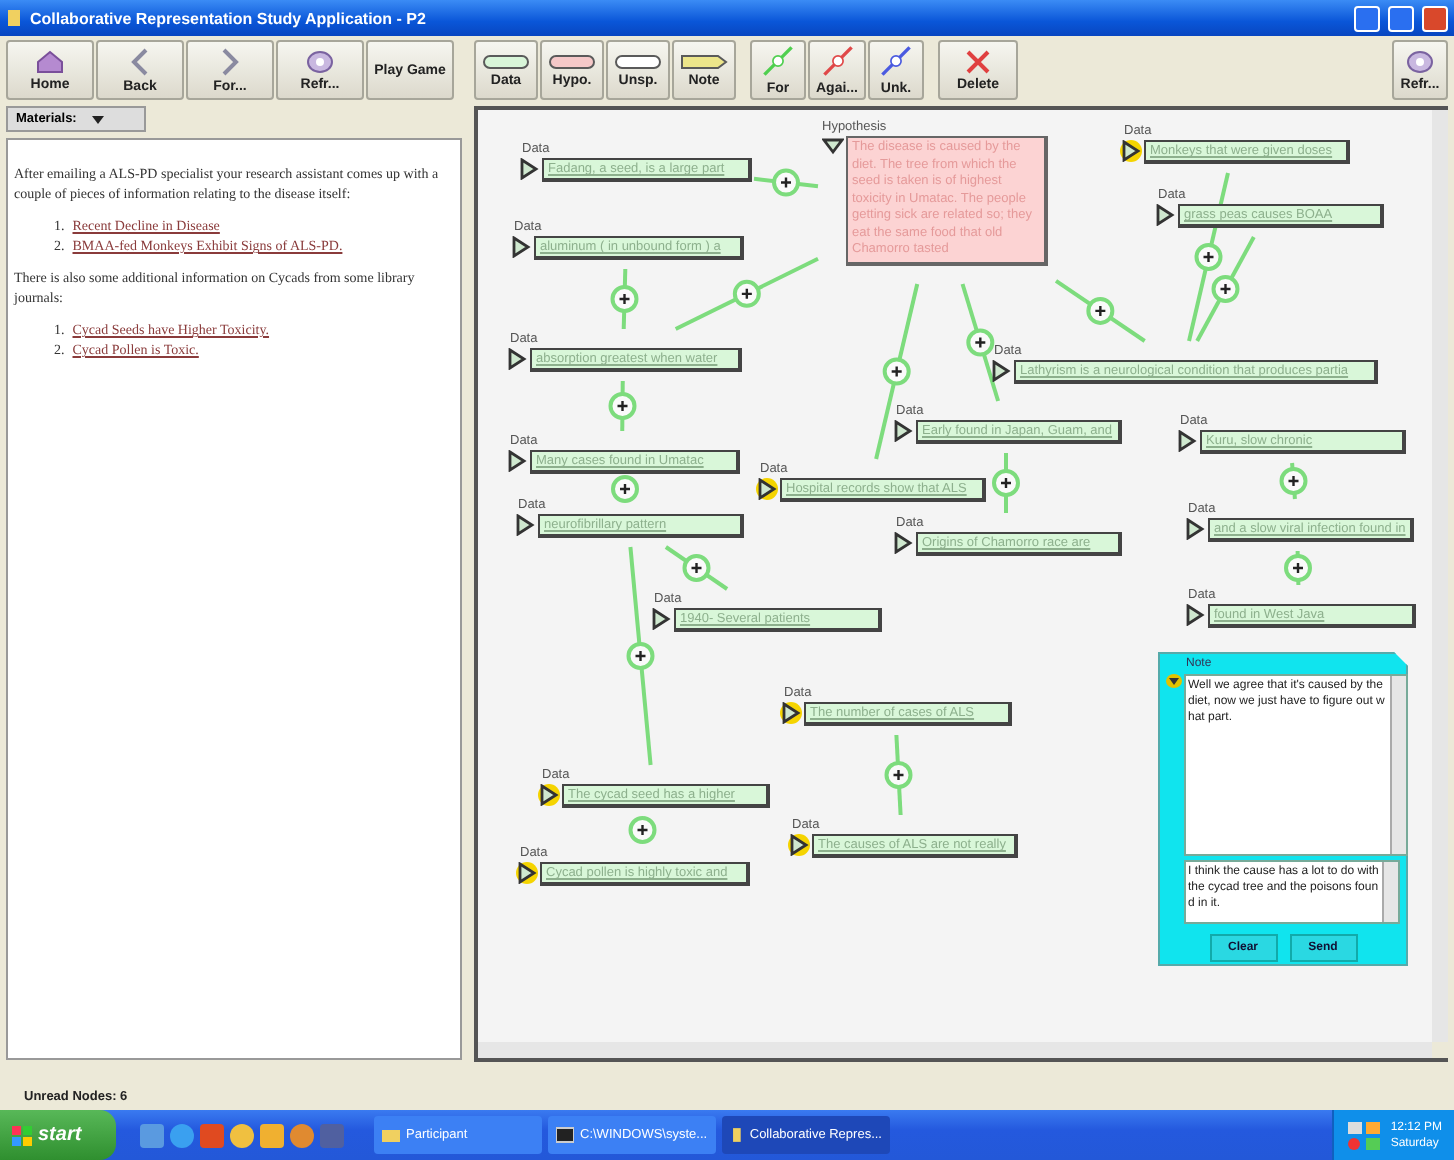  I want to click on close-button, so click(1435, 18).